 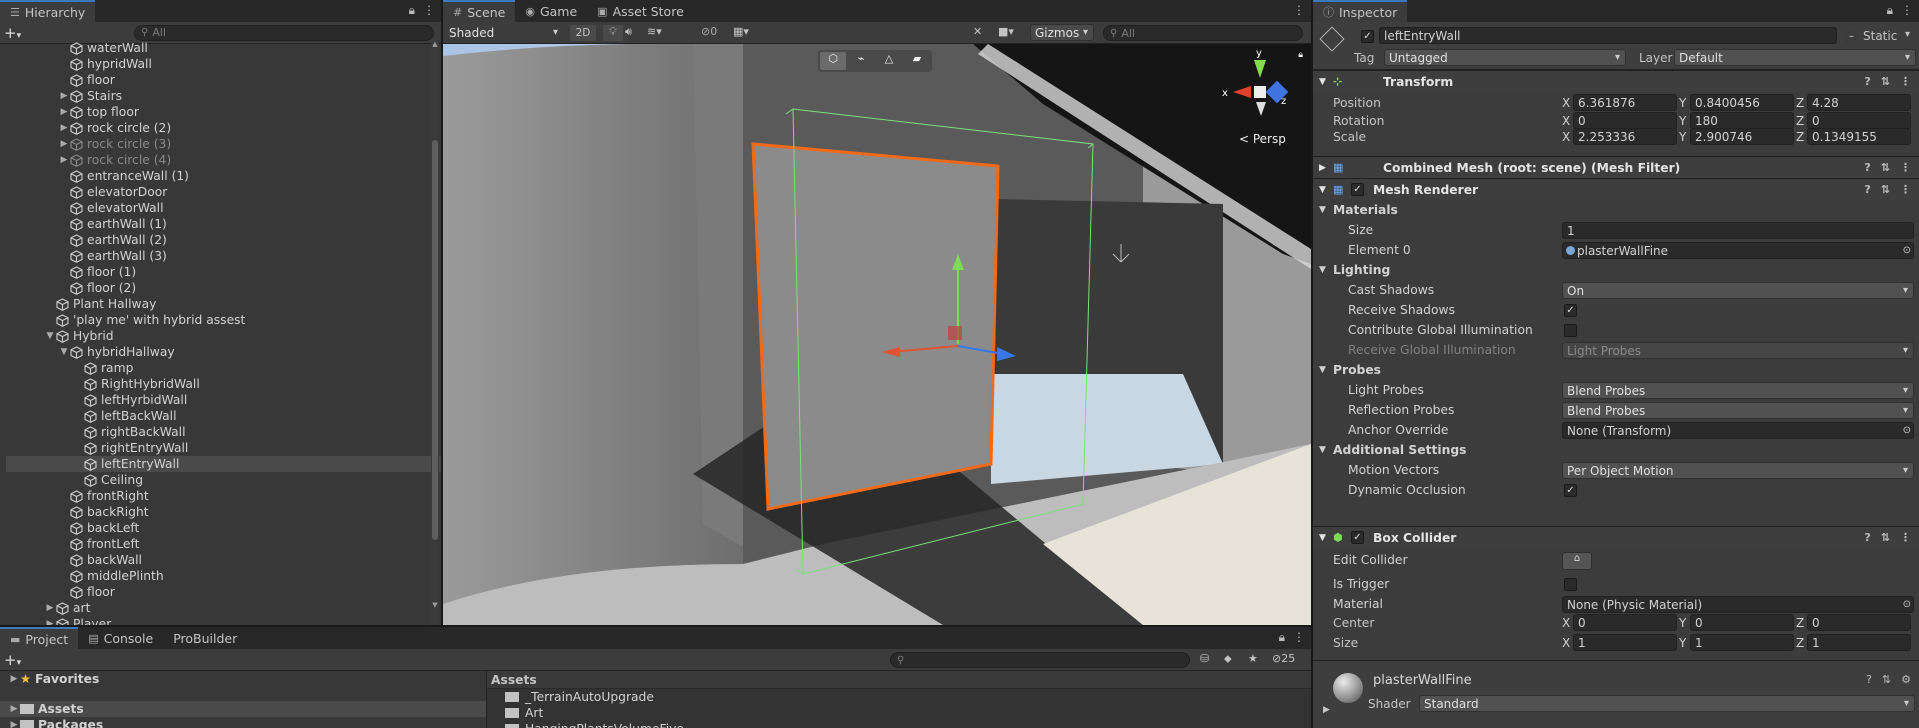 I want to click on collider-size-x-field: 1, so click(x=1625, y=642).